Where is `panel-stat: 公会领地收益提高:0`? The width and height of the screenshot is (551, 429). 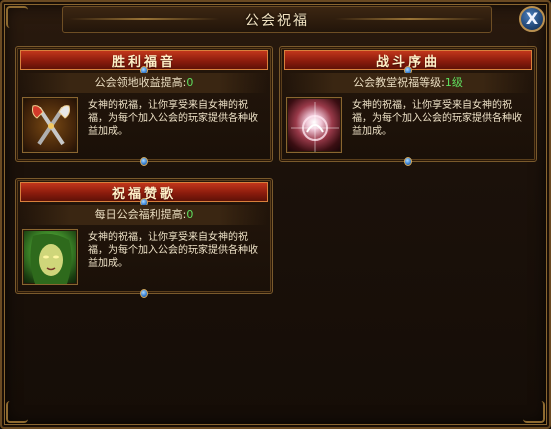 panel-stat: 公会领地收益提高:0 is located at coordinates (144, 83).